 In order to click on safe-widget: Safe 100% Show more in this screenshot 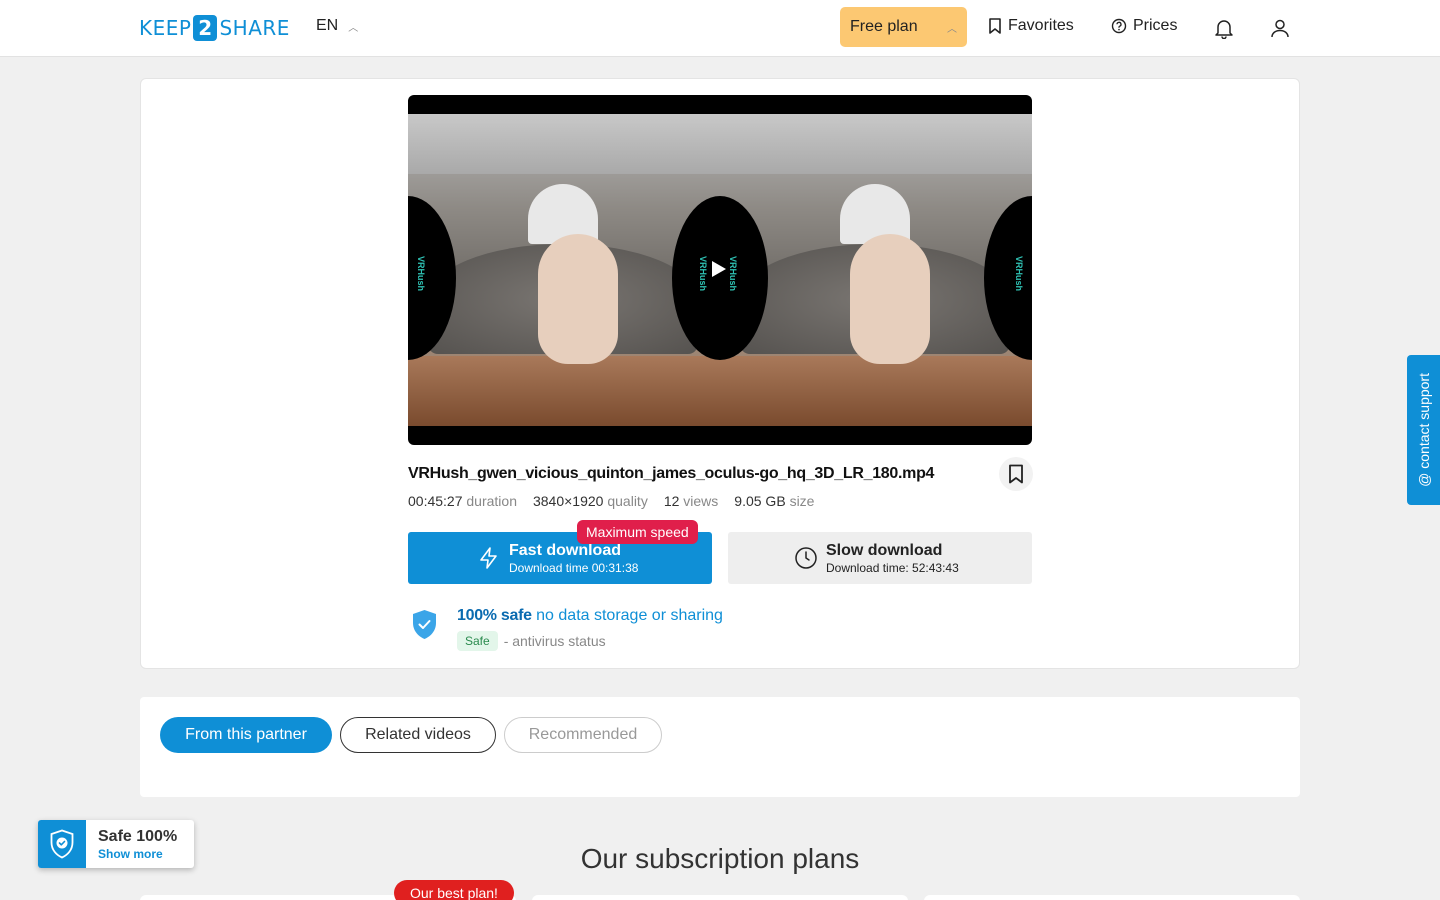, I will do `click(116, 844)`.